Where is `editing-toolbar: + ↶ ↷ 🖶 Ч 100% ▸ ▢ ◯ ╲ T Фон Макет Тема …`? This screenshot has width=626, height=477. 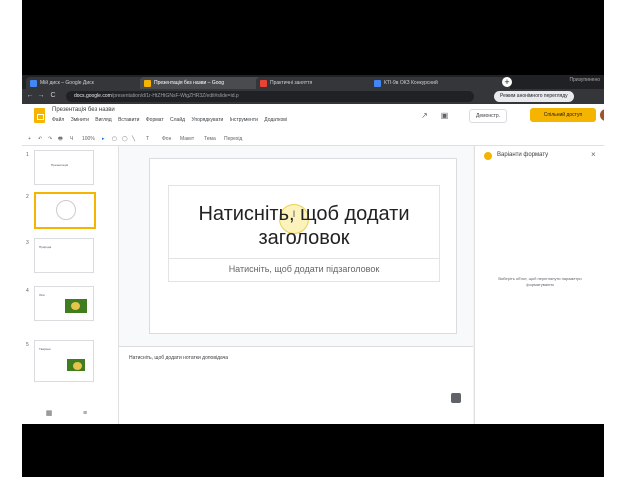
editing-toolbar: + ↶ ↷ 🖶 Ч 100% ▸ ▢ ◯ ╲ T Фон Макет Тема … is located at coordinates (313, 140).